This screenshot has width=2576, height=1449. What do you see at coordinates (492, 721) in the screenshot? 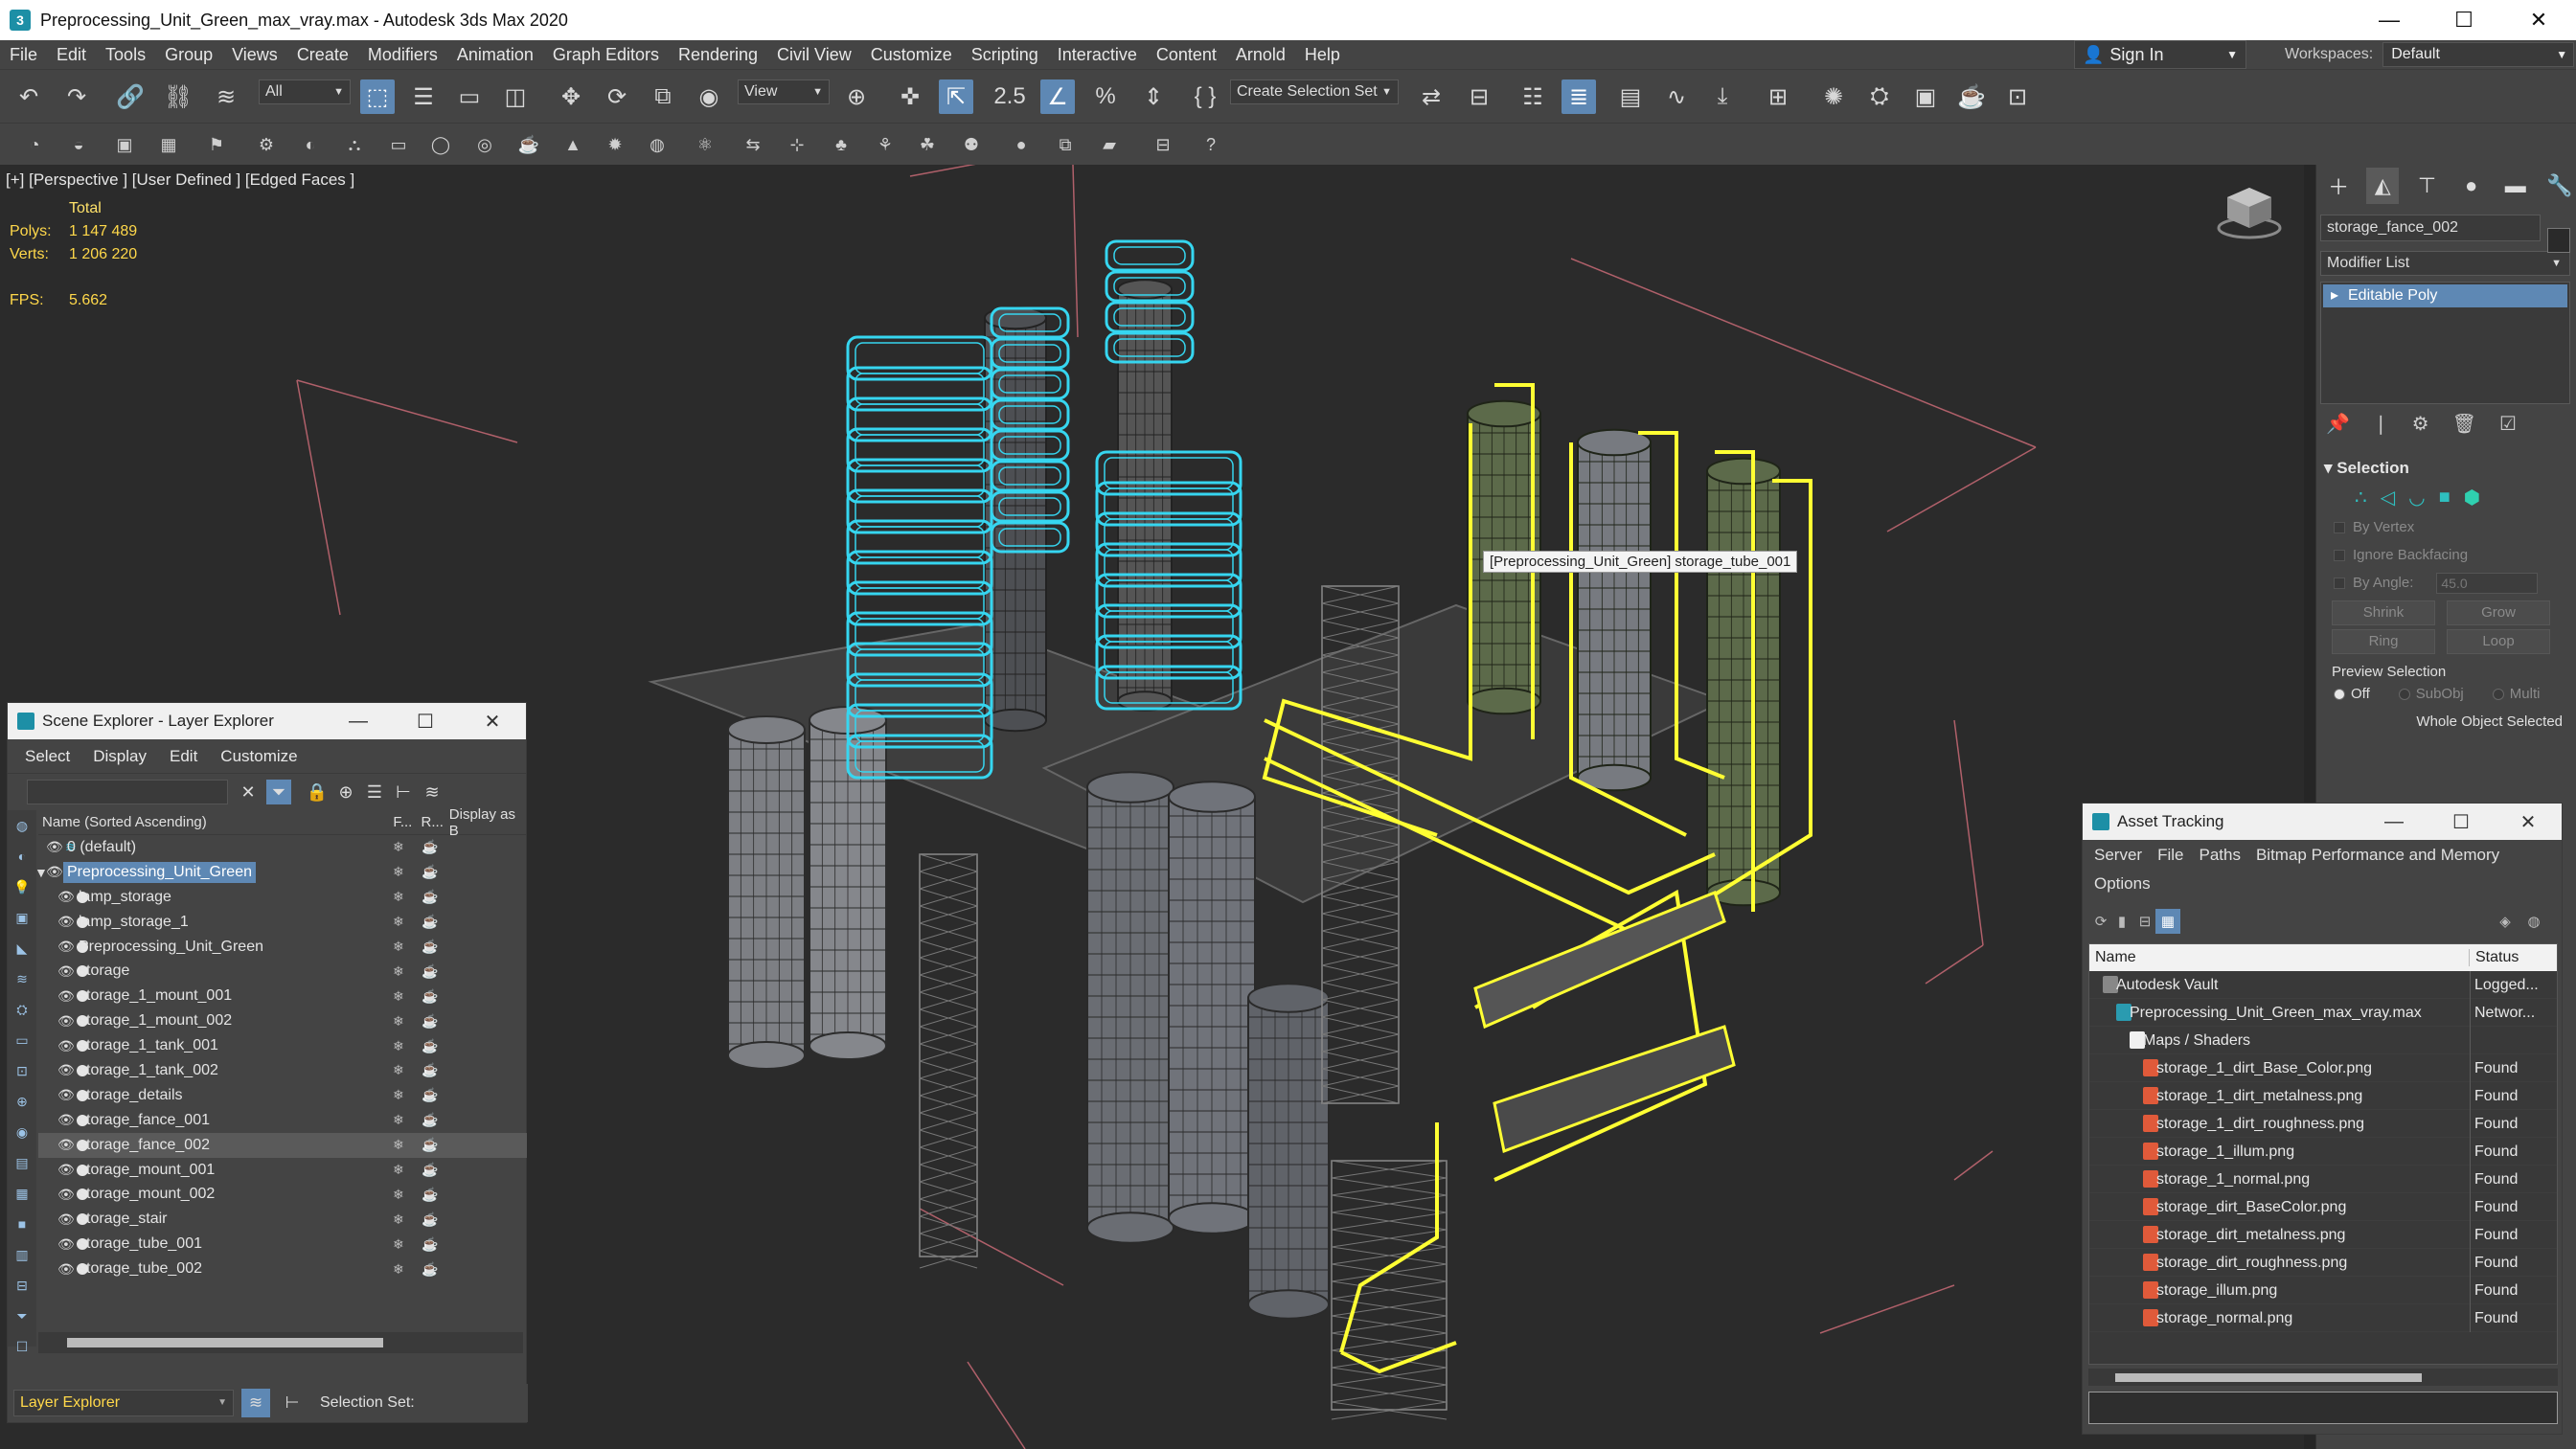
I see `close-button: ✕` at bounding box center [492, 721].